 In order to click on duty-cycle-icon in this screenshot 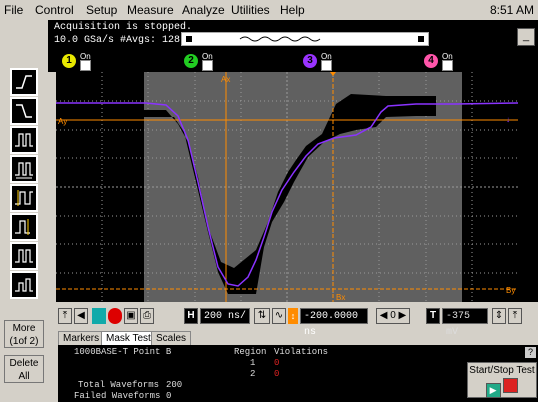, I will do `click(24, 256)`.